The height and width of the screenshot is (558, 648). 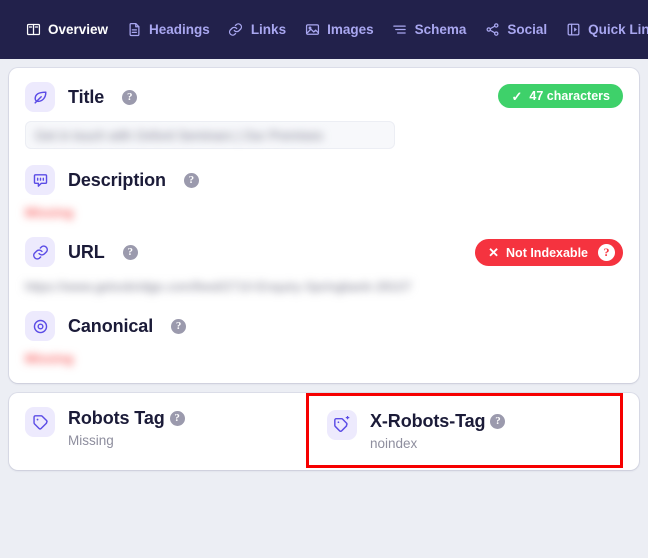 What do you see at coordinates (111, 325) in the screenshot?
I see `field-canonical-label: Canonical` at bounding box center [111, 325].